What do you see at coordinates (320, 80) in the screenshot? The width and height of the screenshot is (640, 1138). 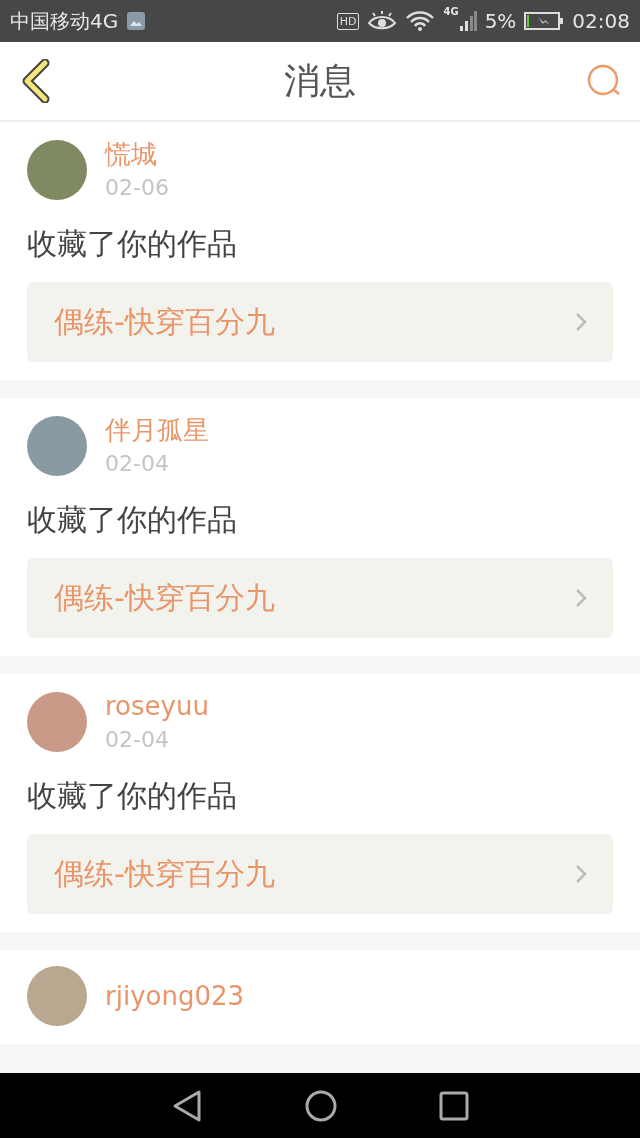 I see `page-title: 消息` at bounding box center [320, 80].